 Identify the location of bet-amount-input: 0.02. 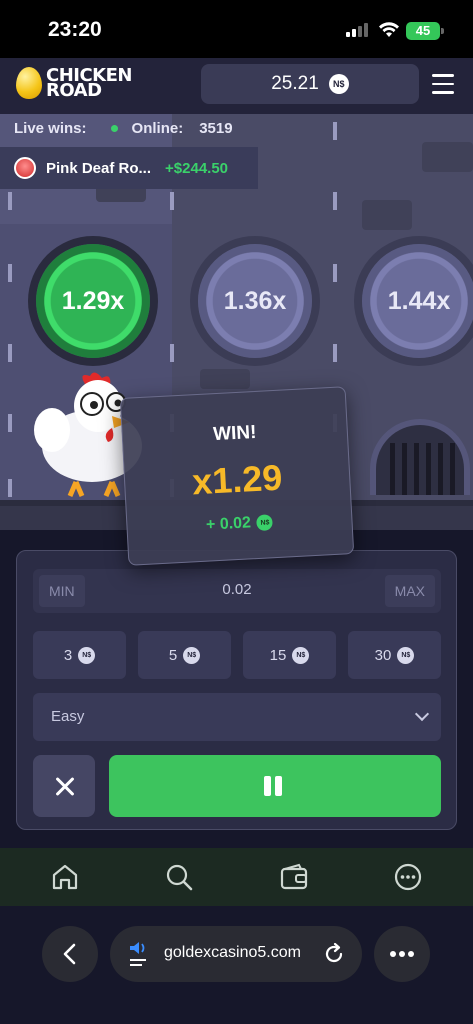
(237, 589).